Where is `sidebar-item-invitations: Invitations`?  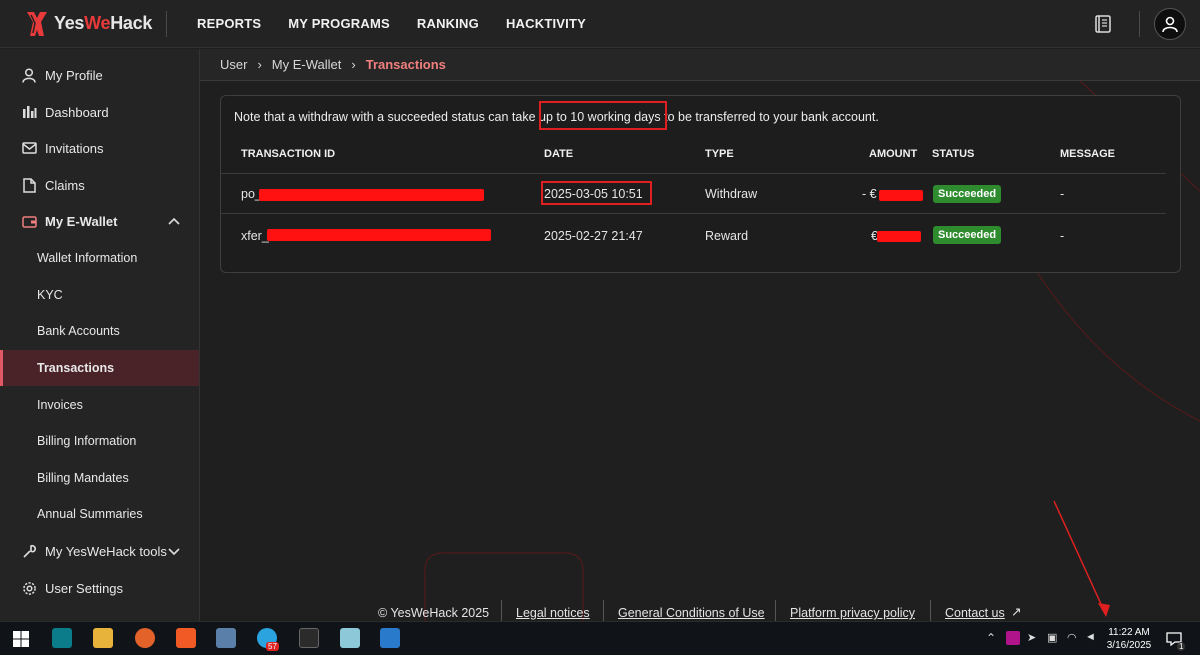 sidebar-item-invitations: Invitations is located at coordinates (99, 148).